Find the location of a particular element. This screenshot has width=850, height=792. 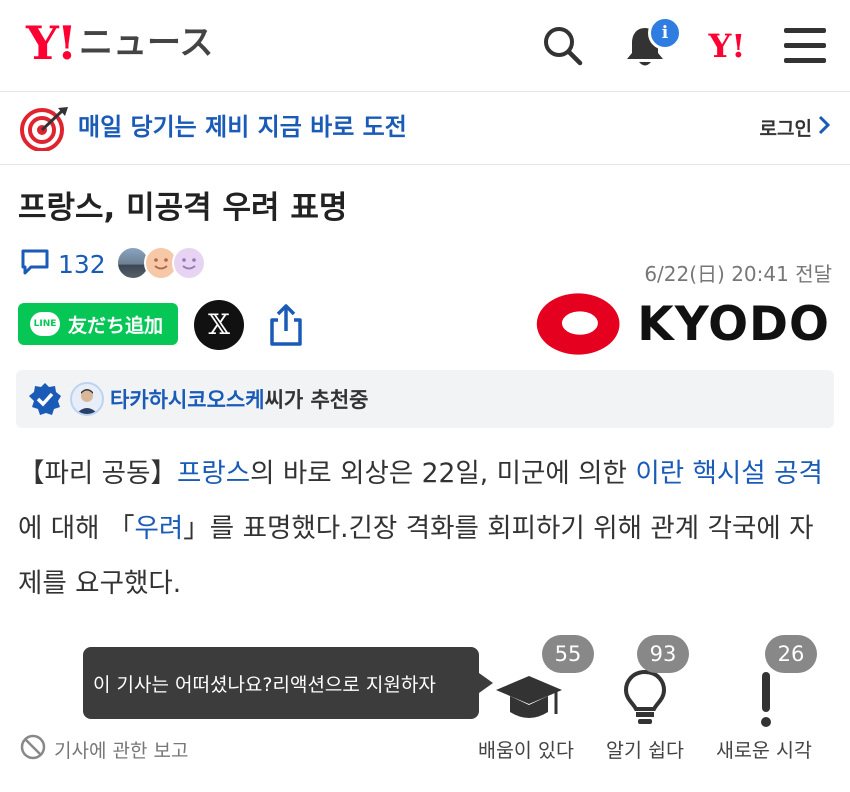

report-label: 기사에 관한 보고 is located at coordinates (121, 749).